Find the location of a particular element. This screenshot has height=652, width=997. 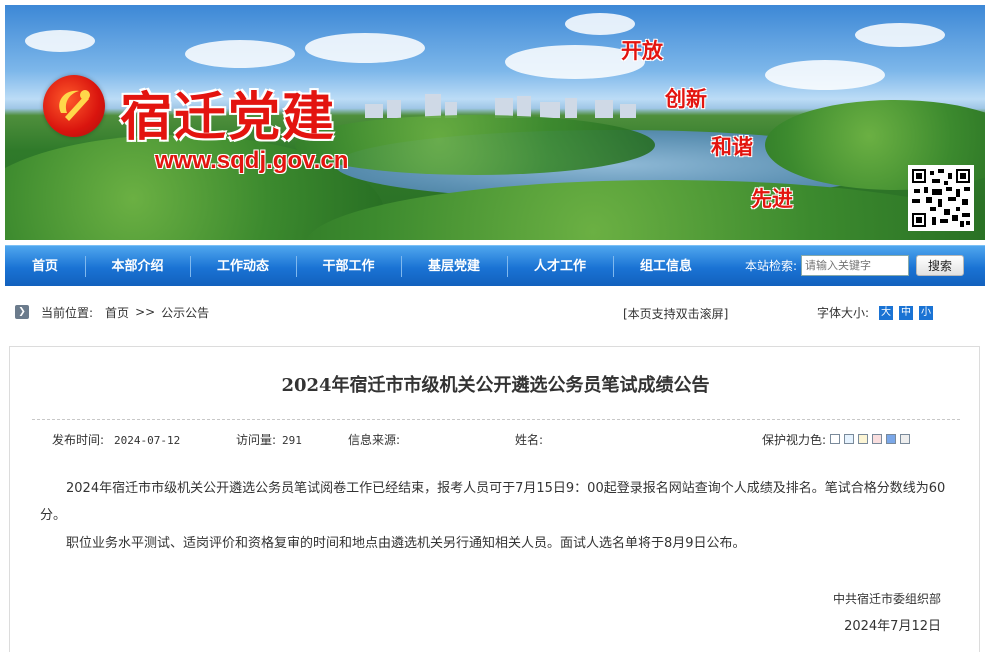

nav-items: 首页 本部介绍 工作动态 干部工作 基层党建 人才工作 组工信息 is located at coordinates (362, 266).